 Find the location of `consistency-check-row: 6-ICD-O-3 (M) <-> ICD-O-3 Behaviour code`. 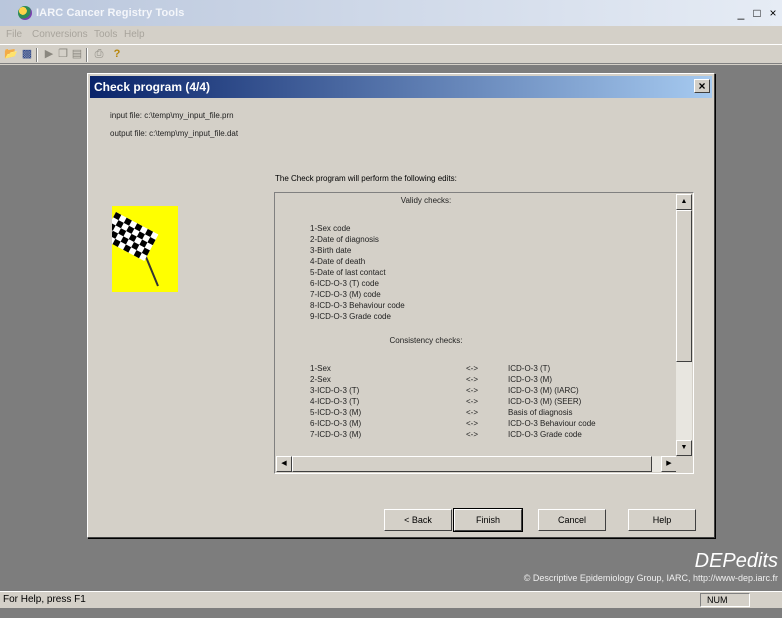

consistency-check-row: 6-ICD-O-3 (M) <-> ICD-O-3 Behaviour code is located at coordinates (476, 424).